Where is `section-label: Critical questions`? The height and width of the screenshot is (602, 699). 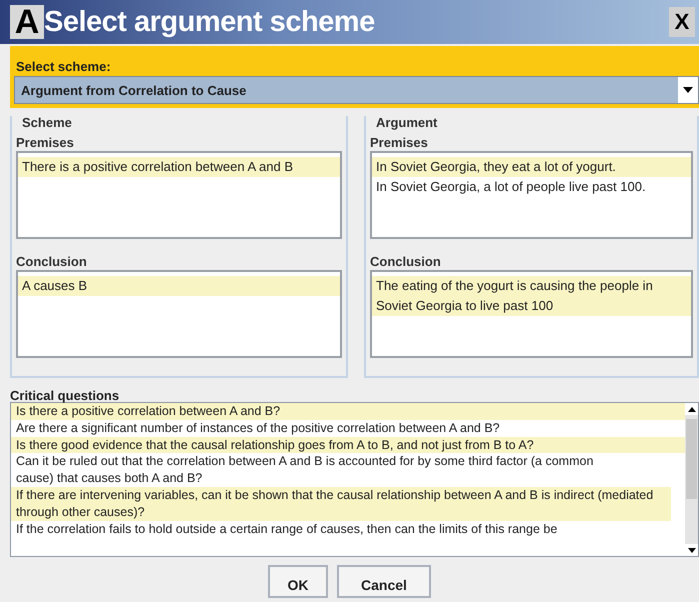
section-label: Critical questions is located at coordinates (65, 396).